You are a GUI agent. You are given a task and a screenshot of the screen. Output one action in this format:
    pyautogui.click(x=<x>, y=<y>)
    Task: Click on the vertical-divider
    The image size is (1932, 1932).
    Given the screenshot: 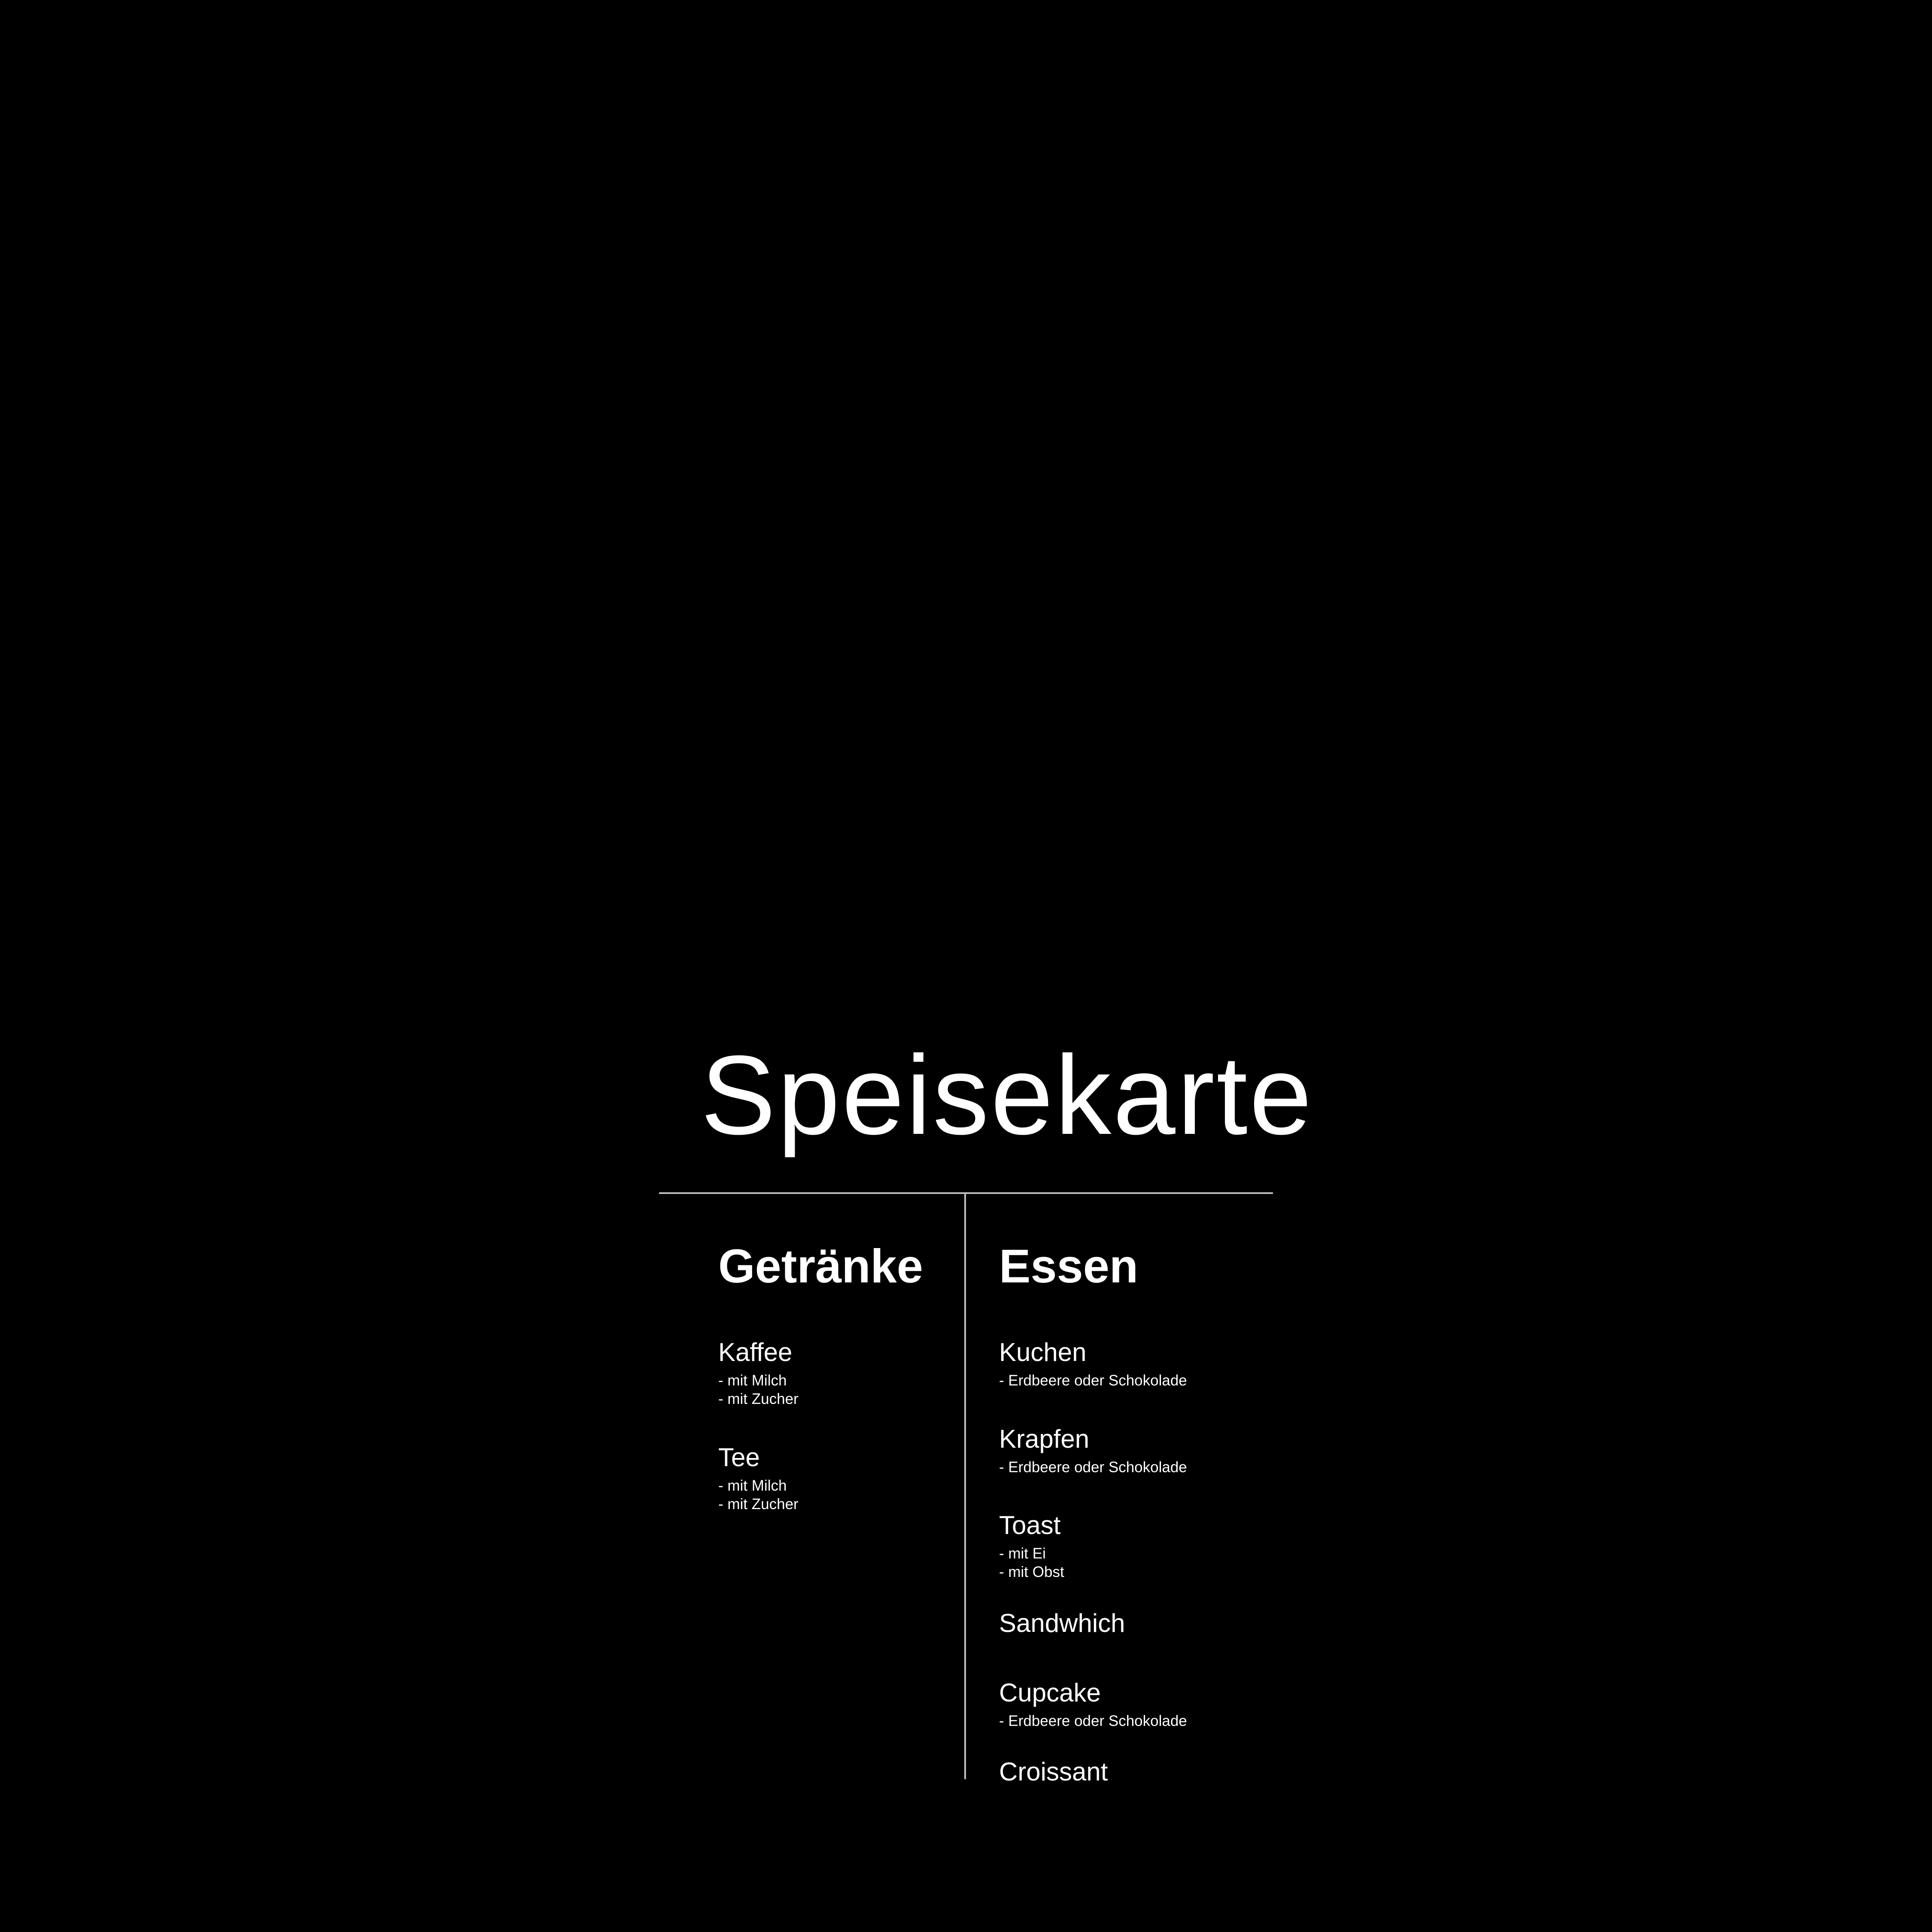 What is the action you would take?
    pyautogui.click(x=965, y=1486)
    